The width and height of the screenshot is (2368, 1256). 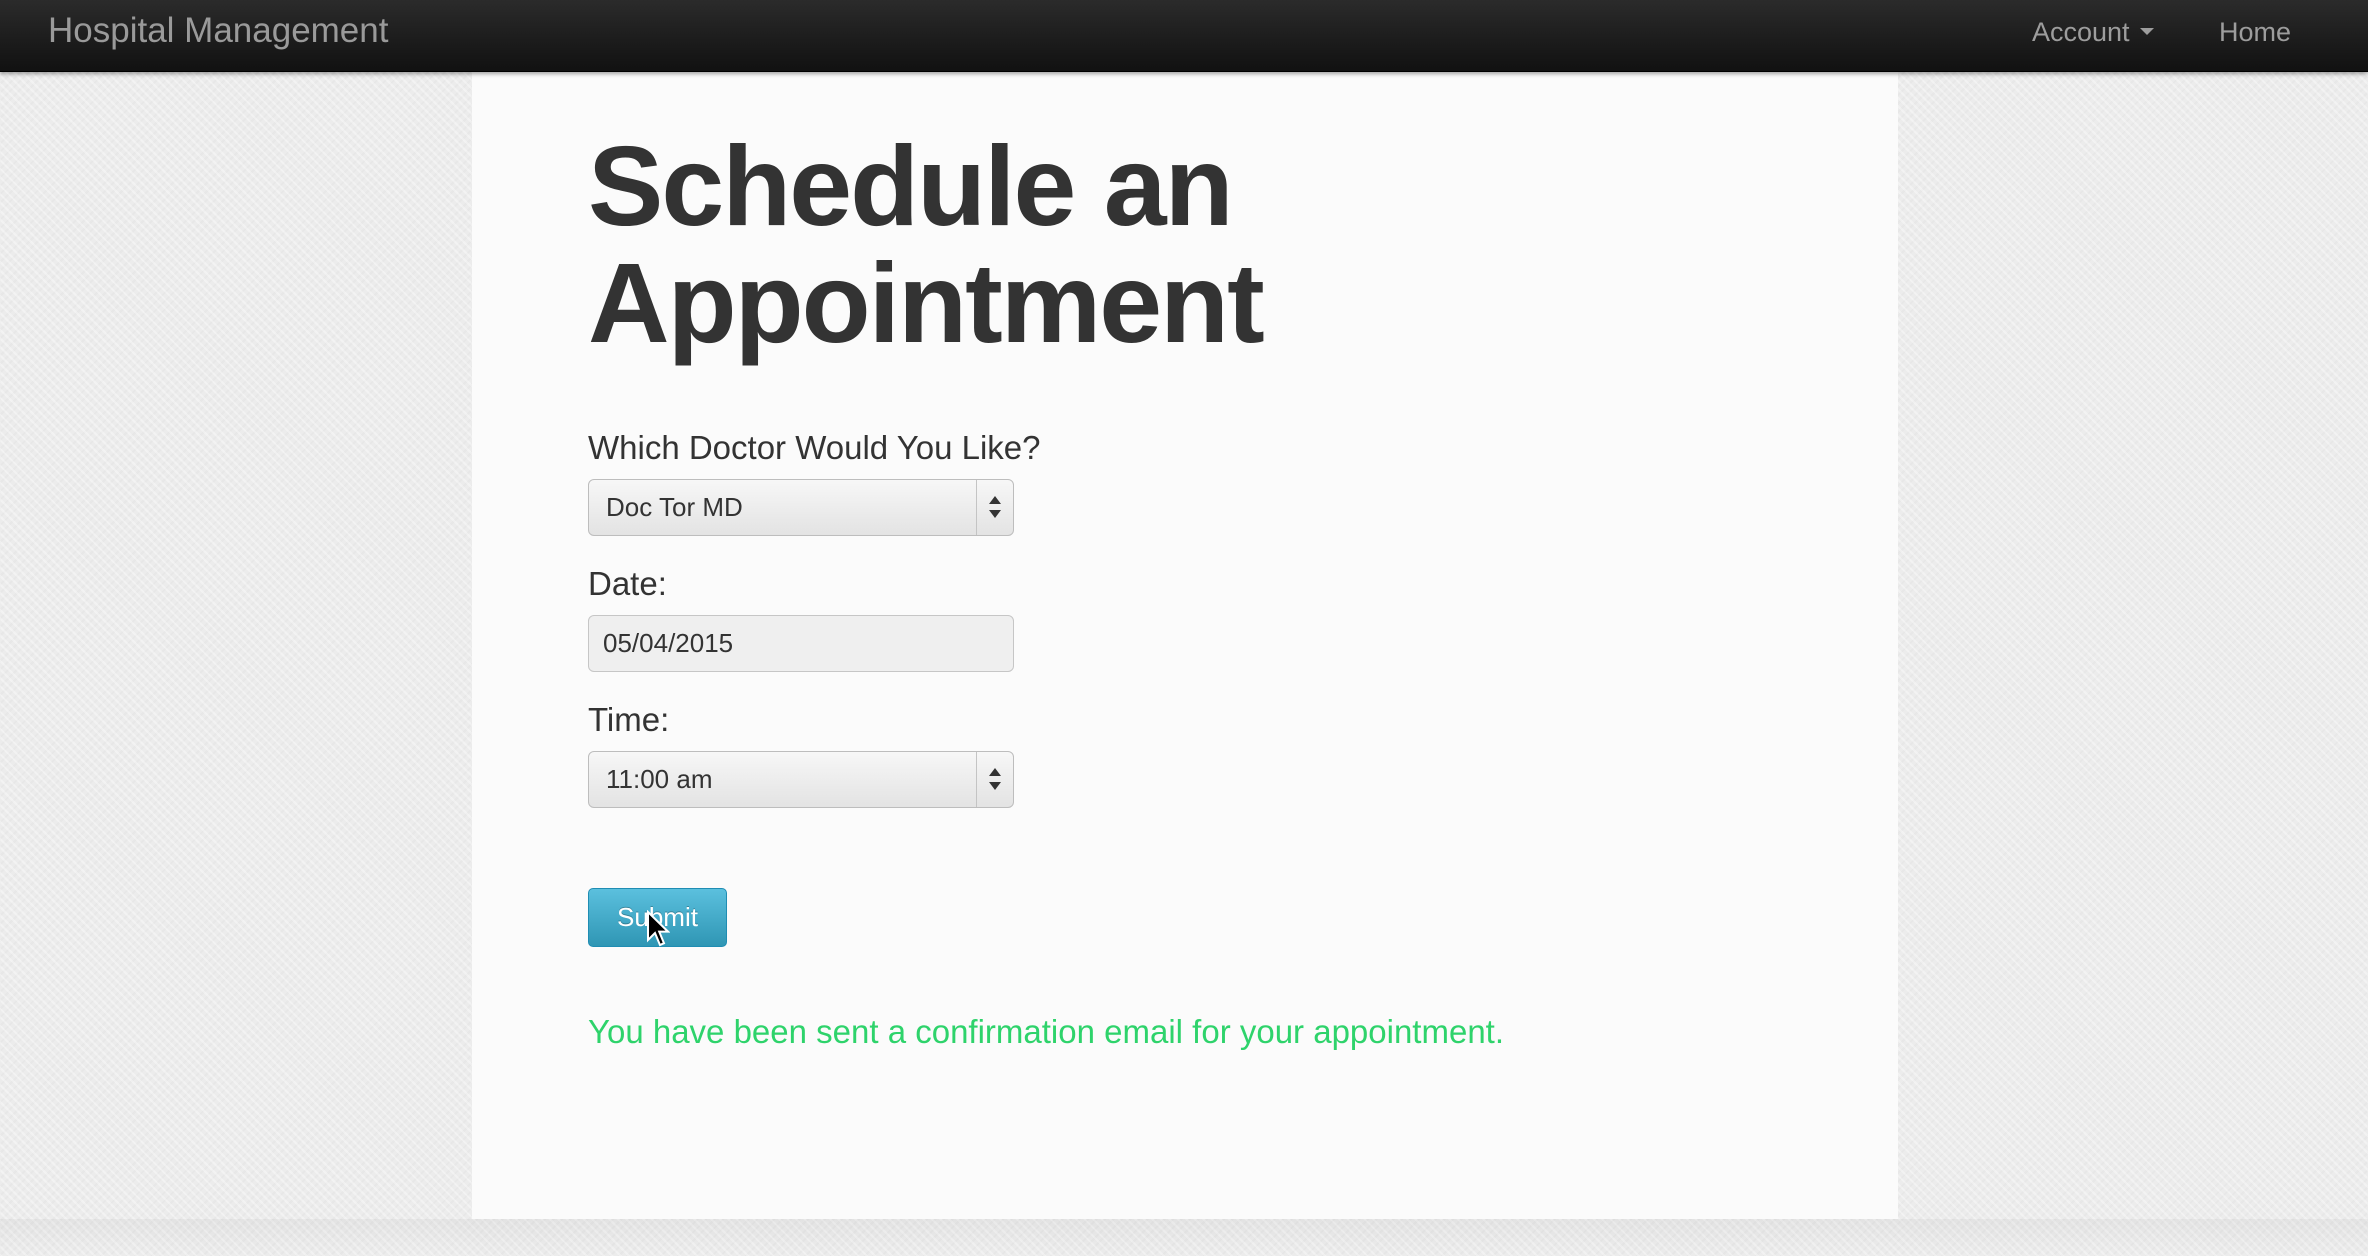 What do you see at coordinates (801, 779) in the screenshot?
I see `time-select: 11:00 am` at bounding box center [801, 779].